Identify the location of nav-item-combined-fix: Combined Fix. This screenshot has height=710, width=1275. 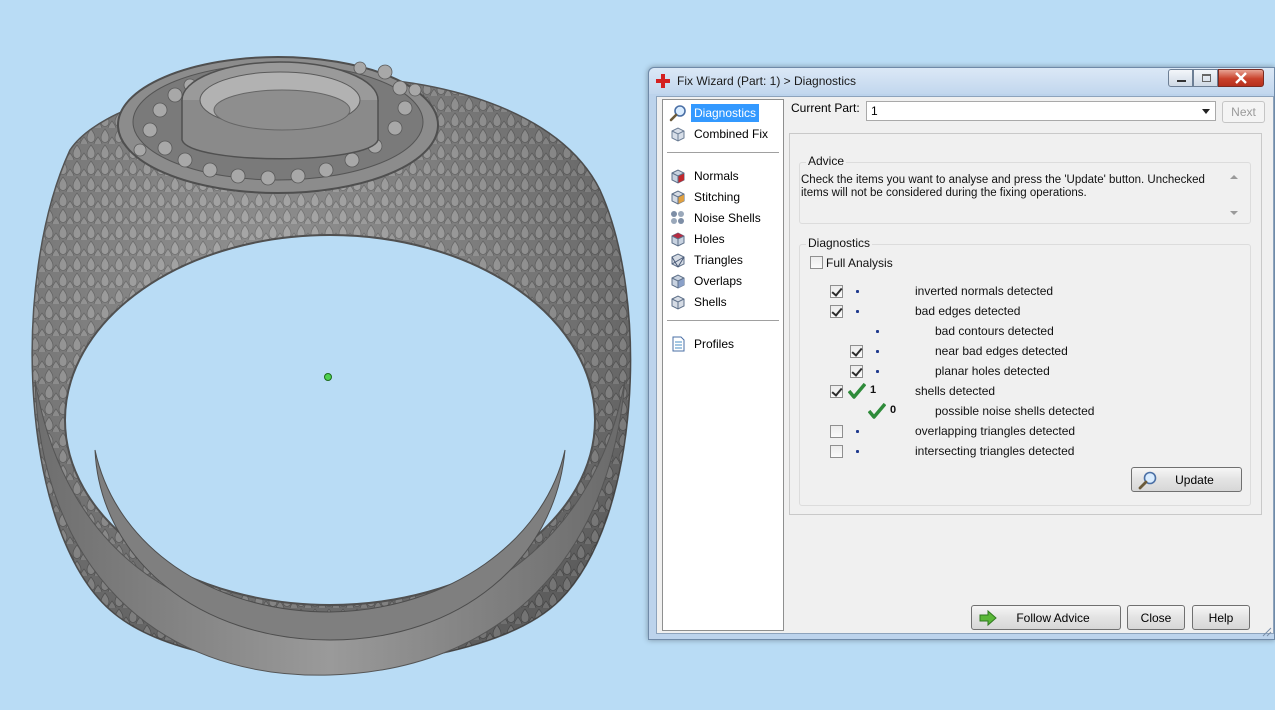
(723, 134).